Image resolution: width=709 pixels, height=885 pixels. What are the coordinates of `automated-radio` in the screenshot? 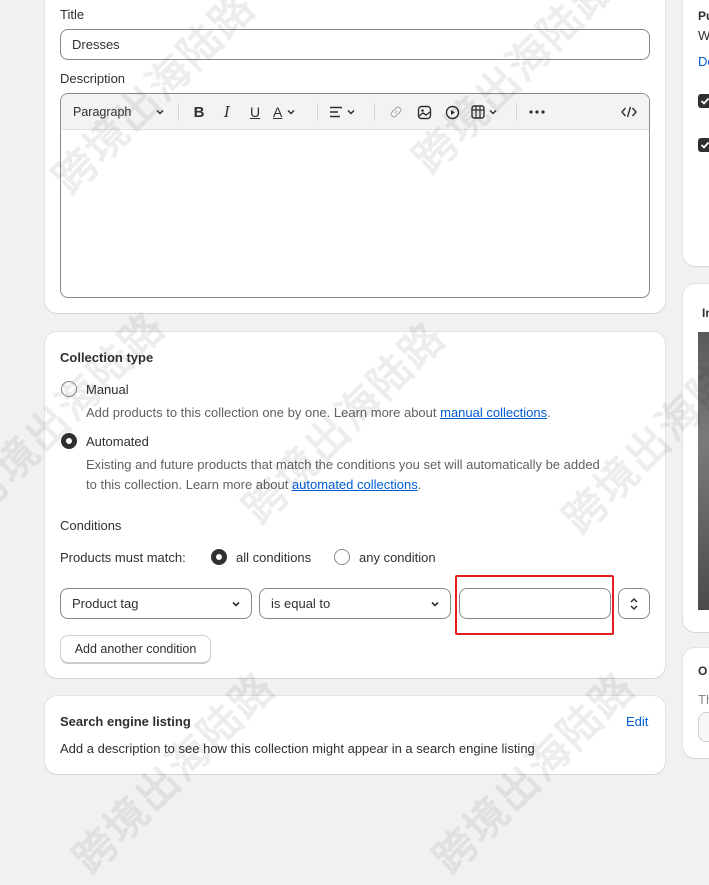 It's located at (69, 441).